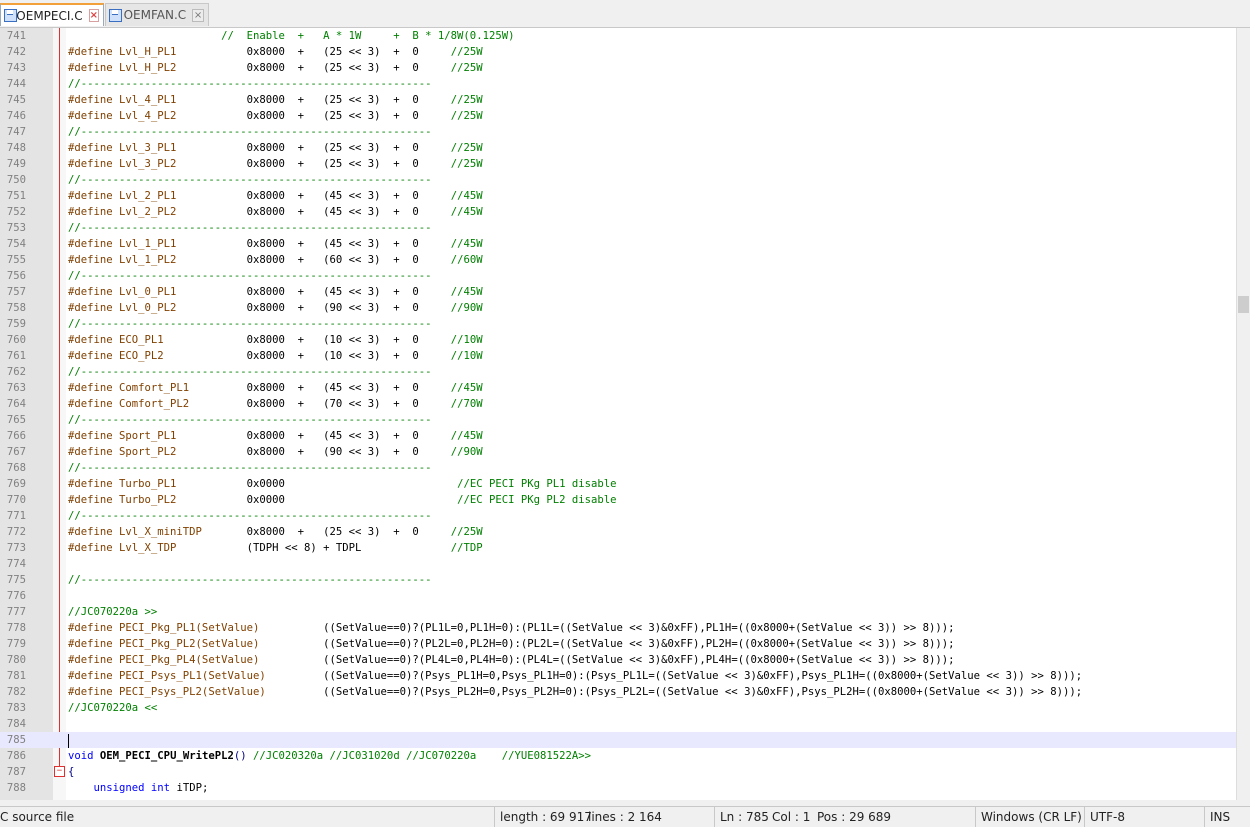  Describe the element at coordinates (122, 148) in the screenshot. I see `code-token: #define Lvl_3_PL1` at that location.